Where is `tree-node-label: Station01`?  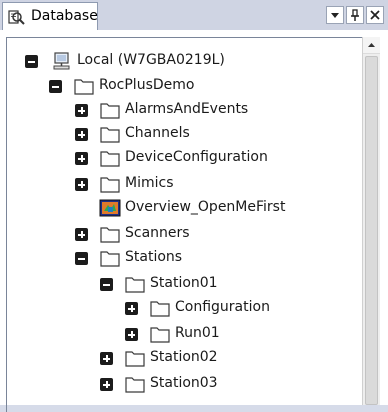
tree-node-label: Station01 is located at coordinates (184, 283).